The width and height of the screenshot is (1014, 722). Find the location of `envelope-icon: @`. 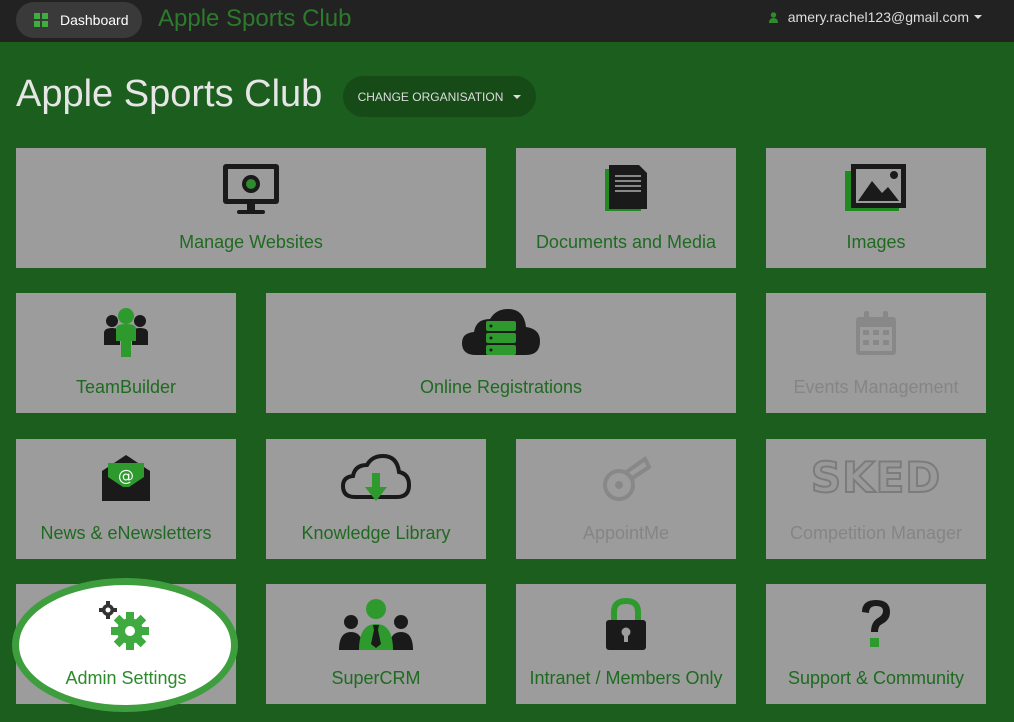

envelope-icon: @ is located at coordinates (126, 478).